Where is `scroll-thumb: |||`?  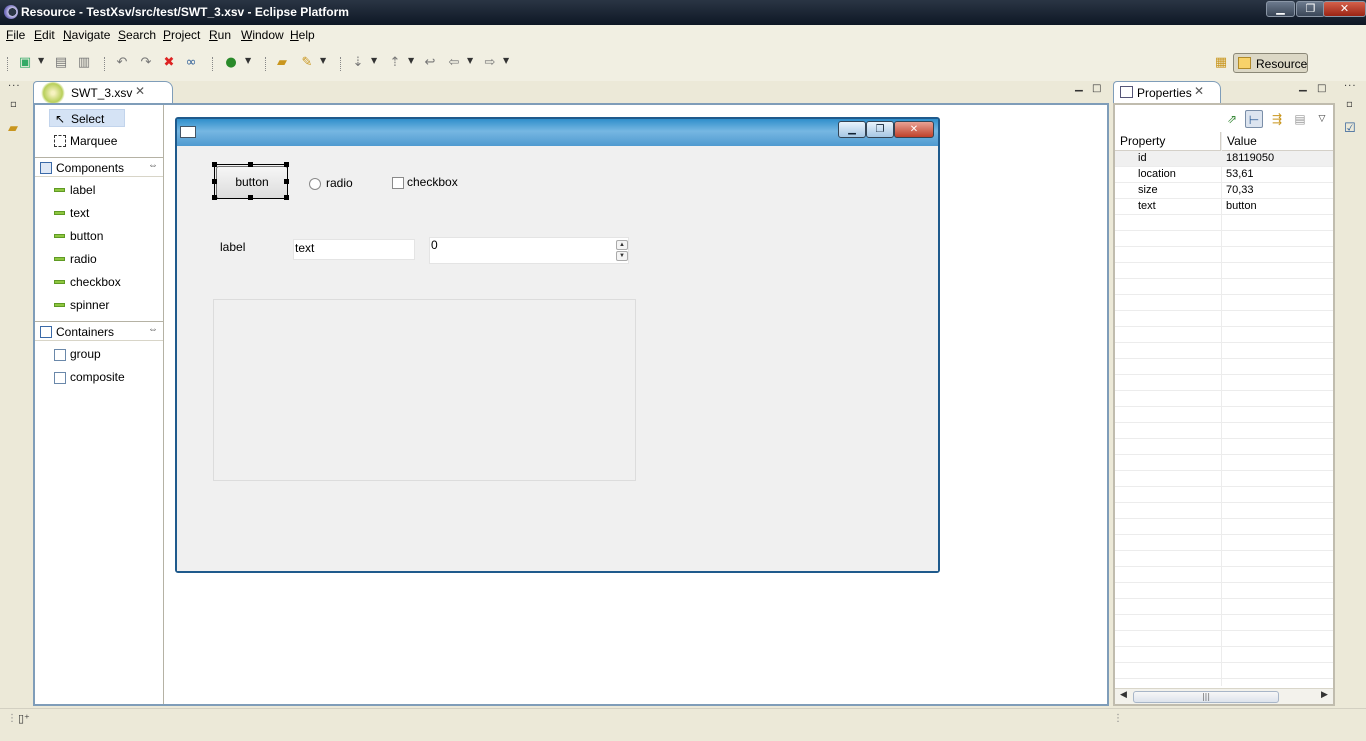
scroll-thumb: ||| is located at coordinates (1206, 697).